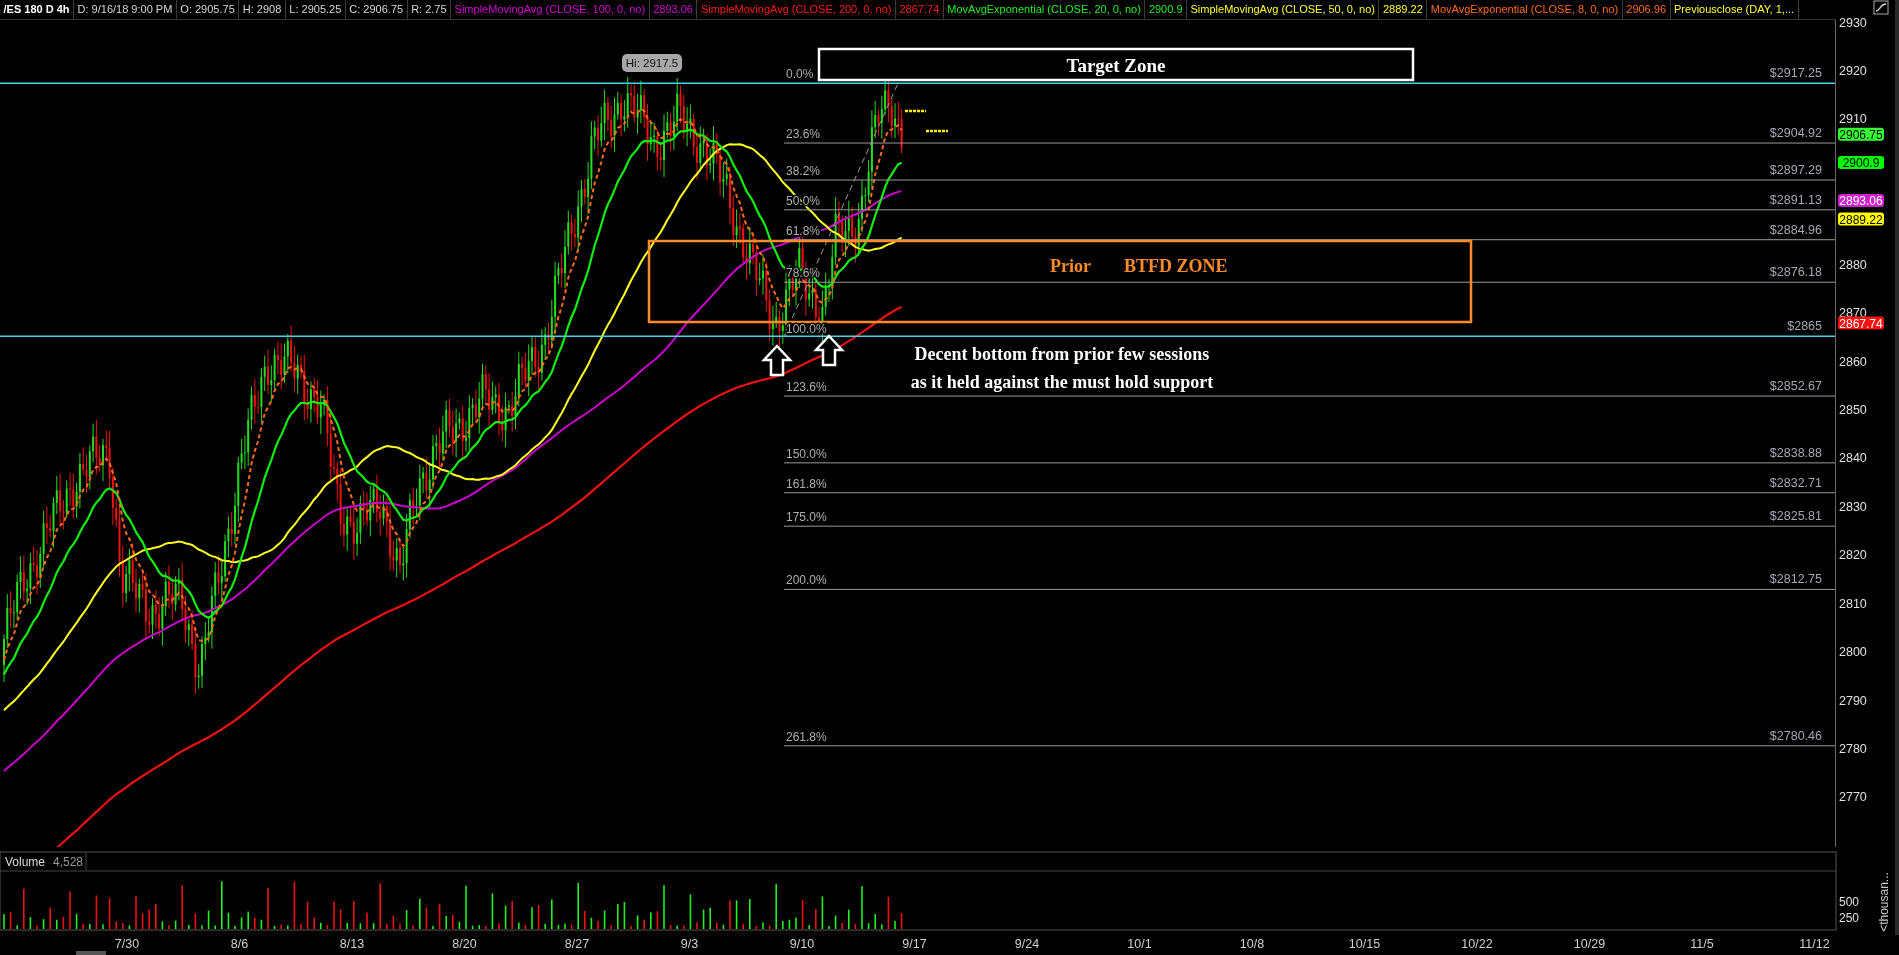 The height and width of the screenshot is (955, 1899). What do you see at coordinates (1853, 361) in the screenshot?
I see `price-tick: 2860` at bounding box center [1853, 361].